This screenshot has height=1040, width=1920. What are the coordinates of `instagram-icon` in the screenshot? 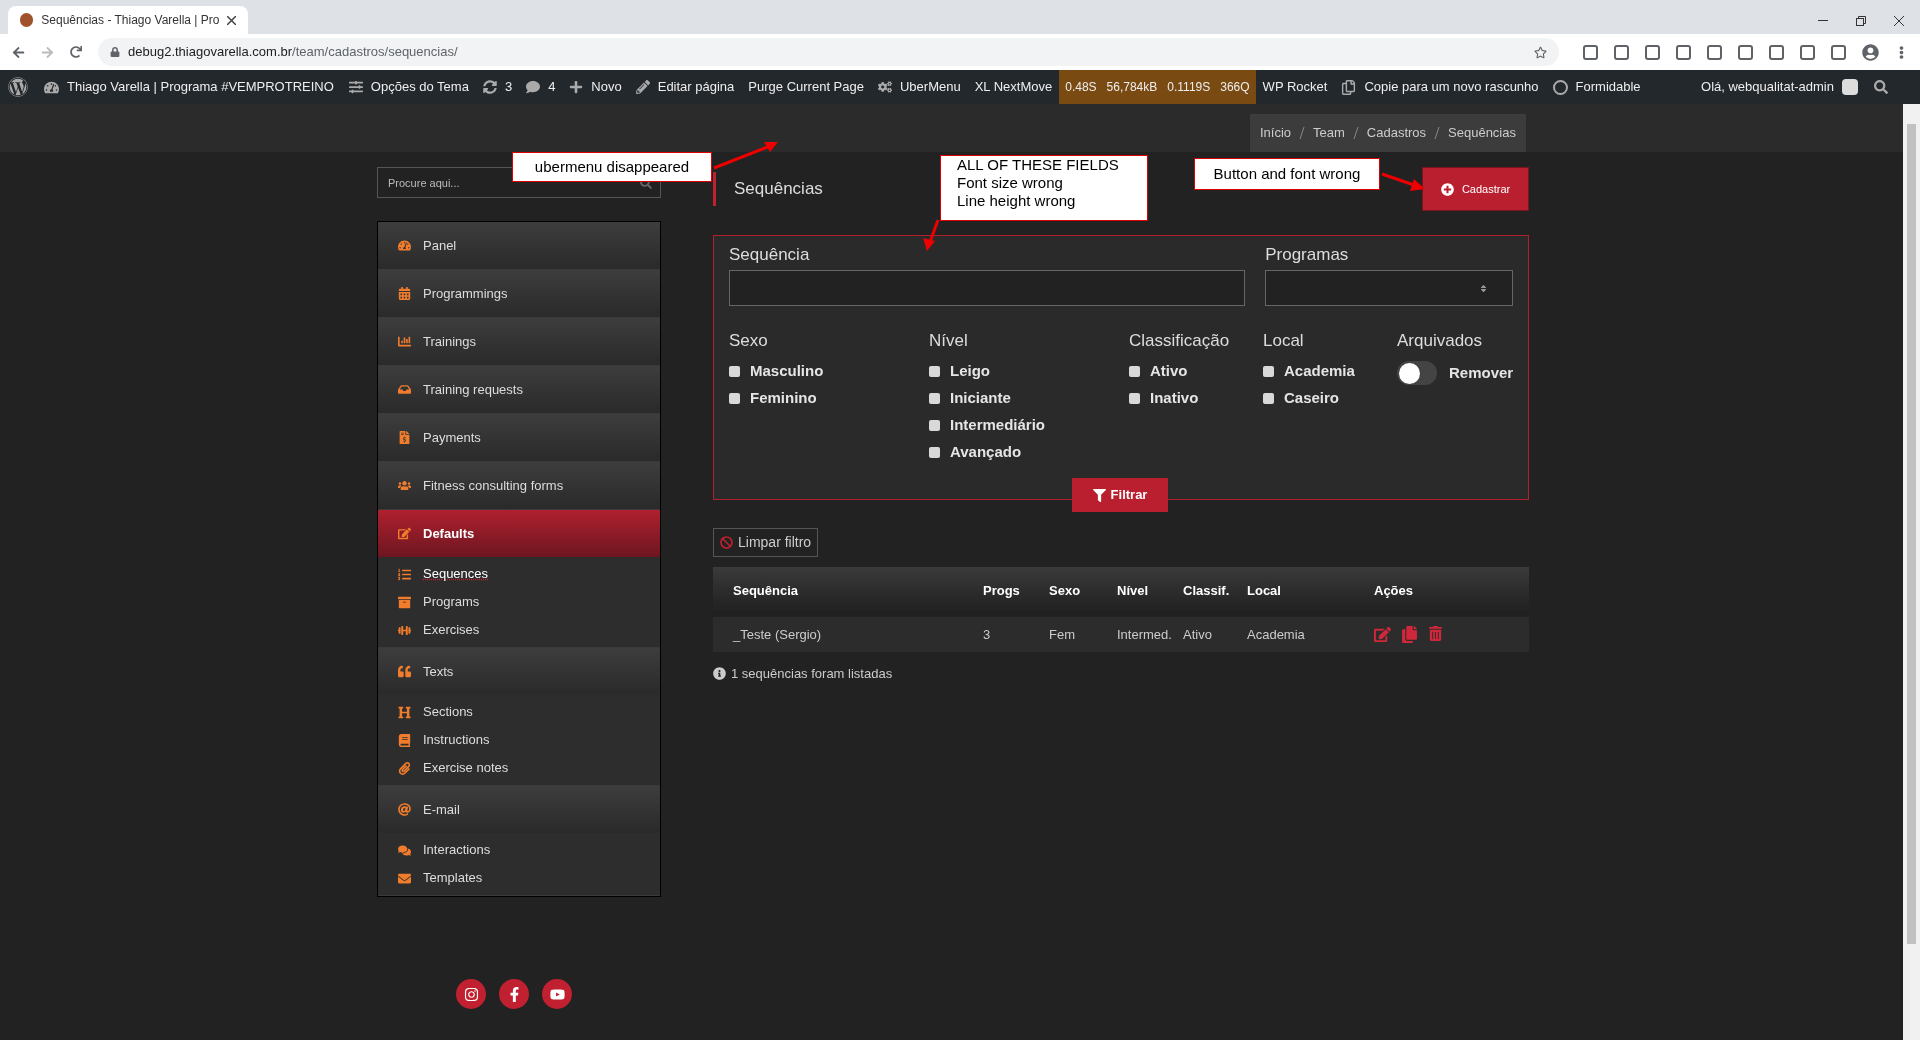 It's located at (471, 994).